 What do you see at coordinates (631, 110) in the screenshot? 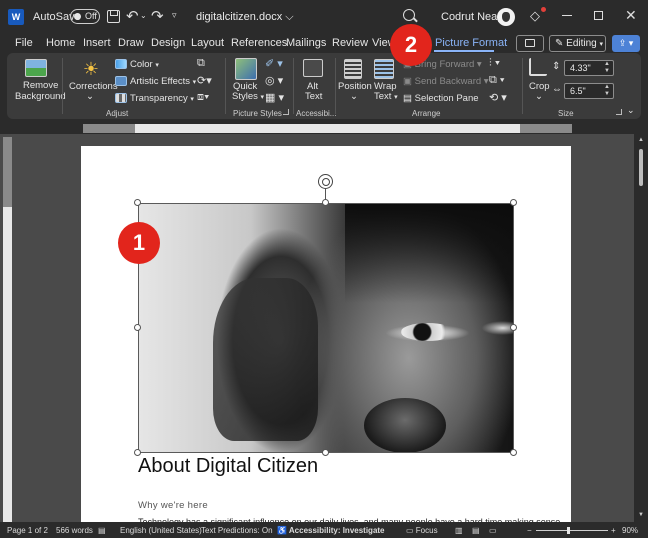
I see `collapse-ribbon-icon: ⌄` at bounding box center [631, 110].